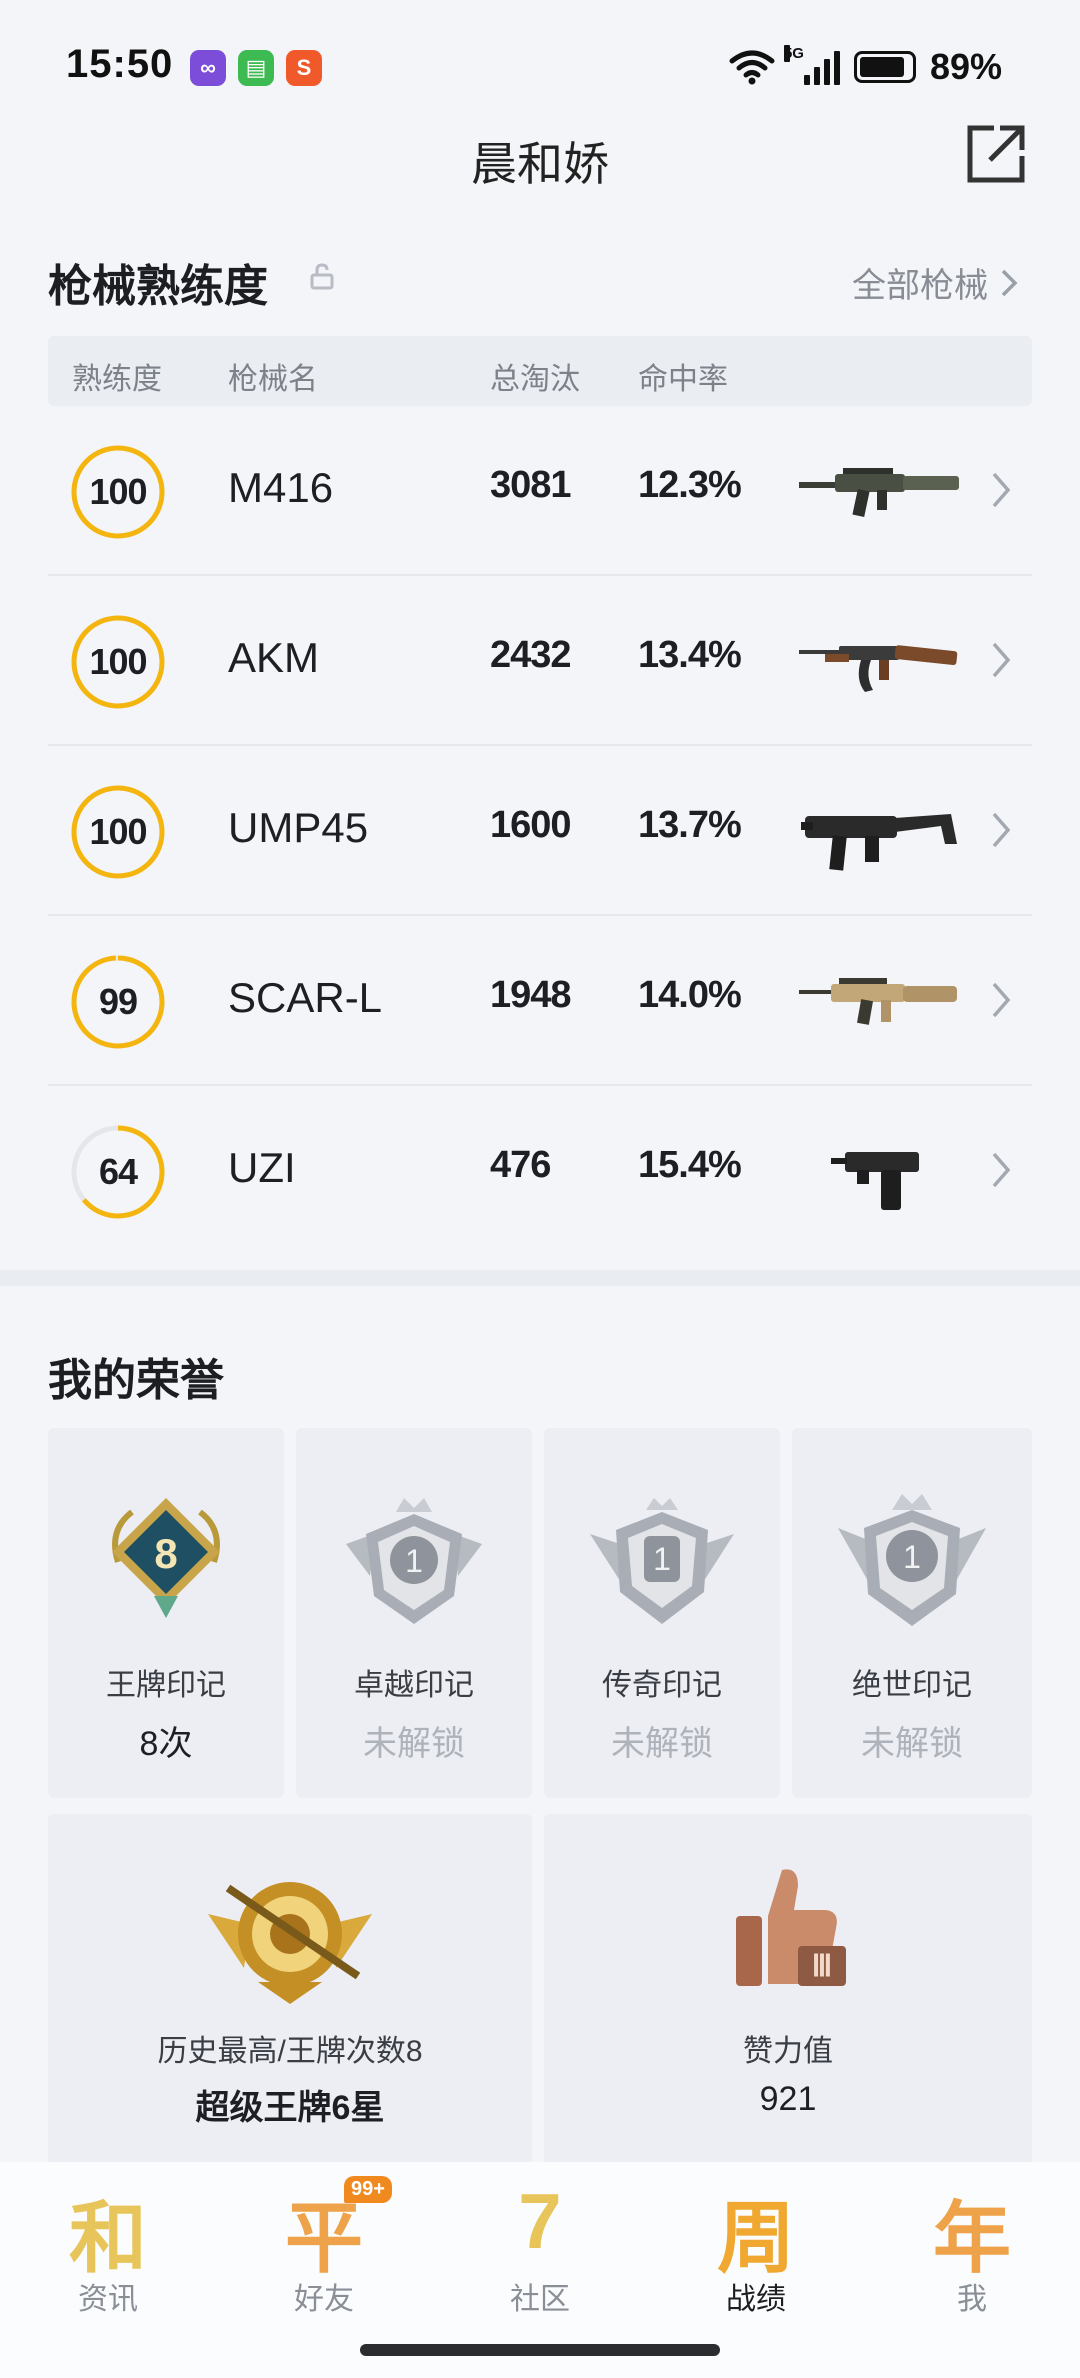 The width and height of the screenshot is (1080, 2378). I want to click on friends-tab-icon: 平, so click(323, 2238).